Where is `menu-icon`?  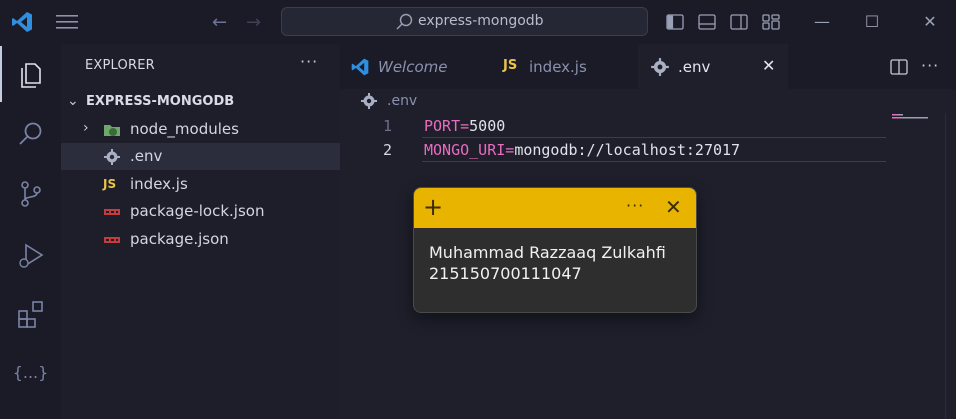
menu-icon is located at coordinates (67, 22).